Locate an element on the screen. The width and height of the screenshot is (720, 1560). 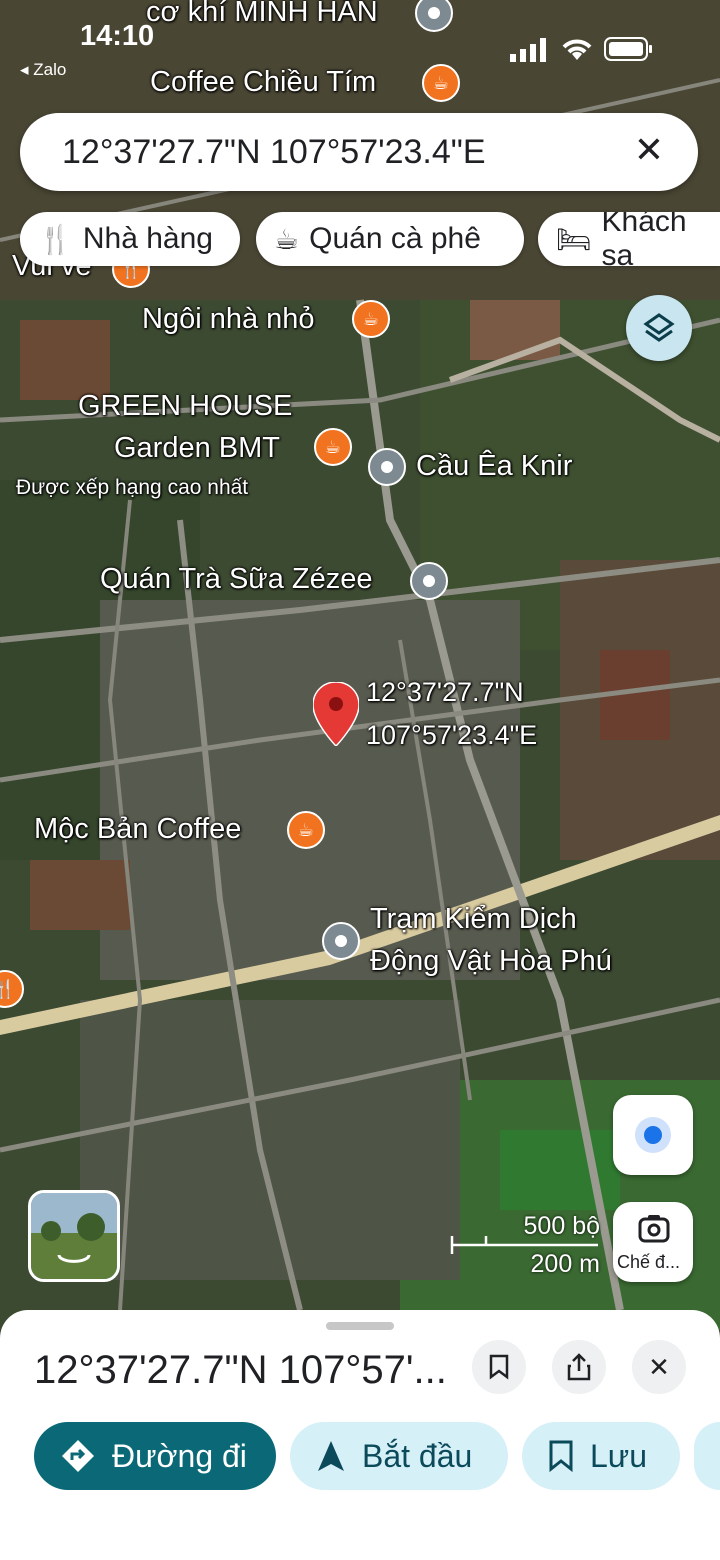
poi-label-tram-kiem-dich: Trạm Kiểm Dịch is located at coordinates (473, 919).